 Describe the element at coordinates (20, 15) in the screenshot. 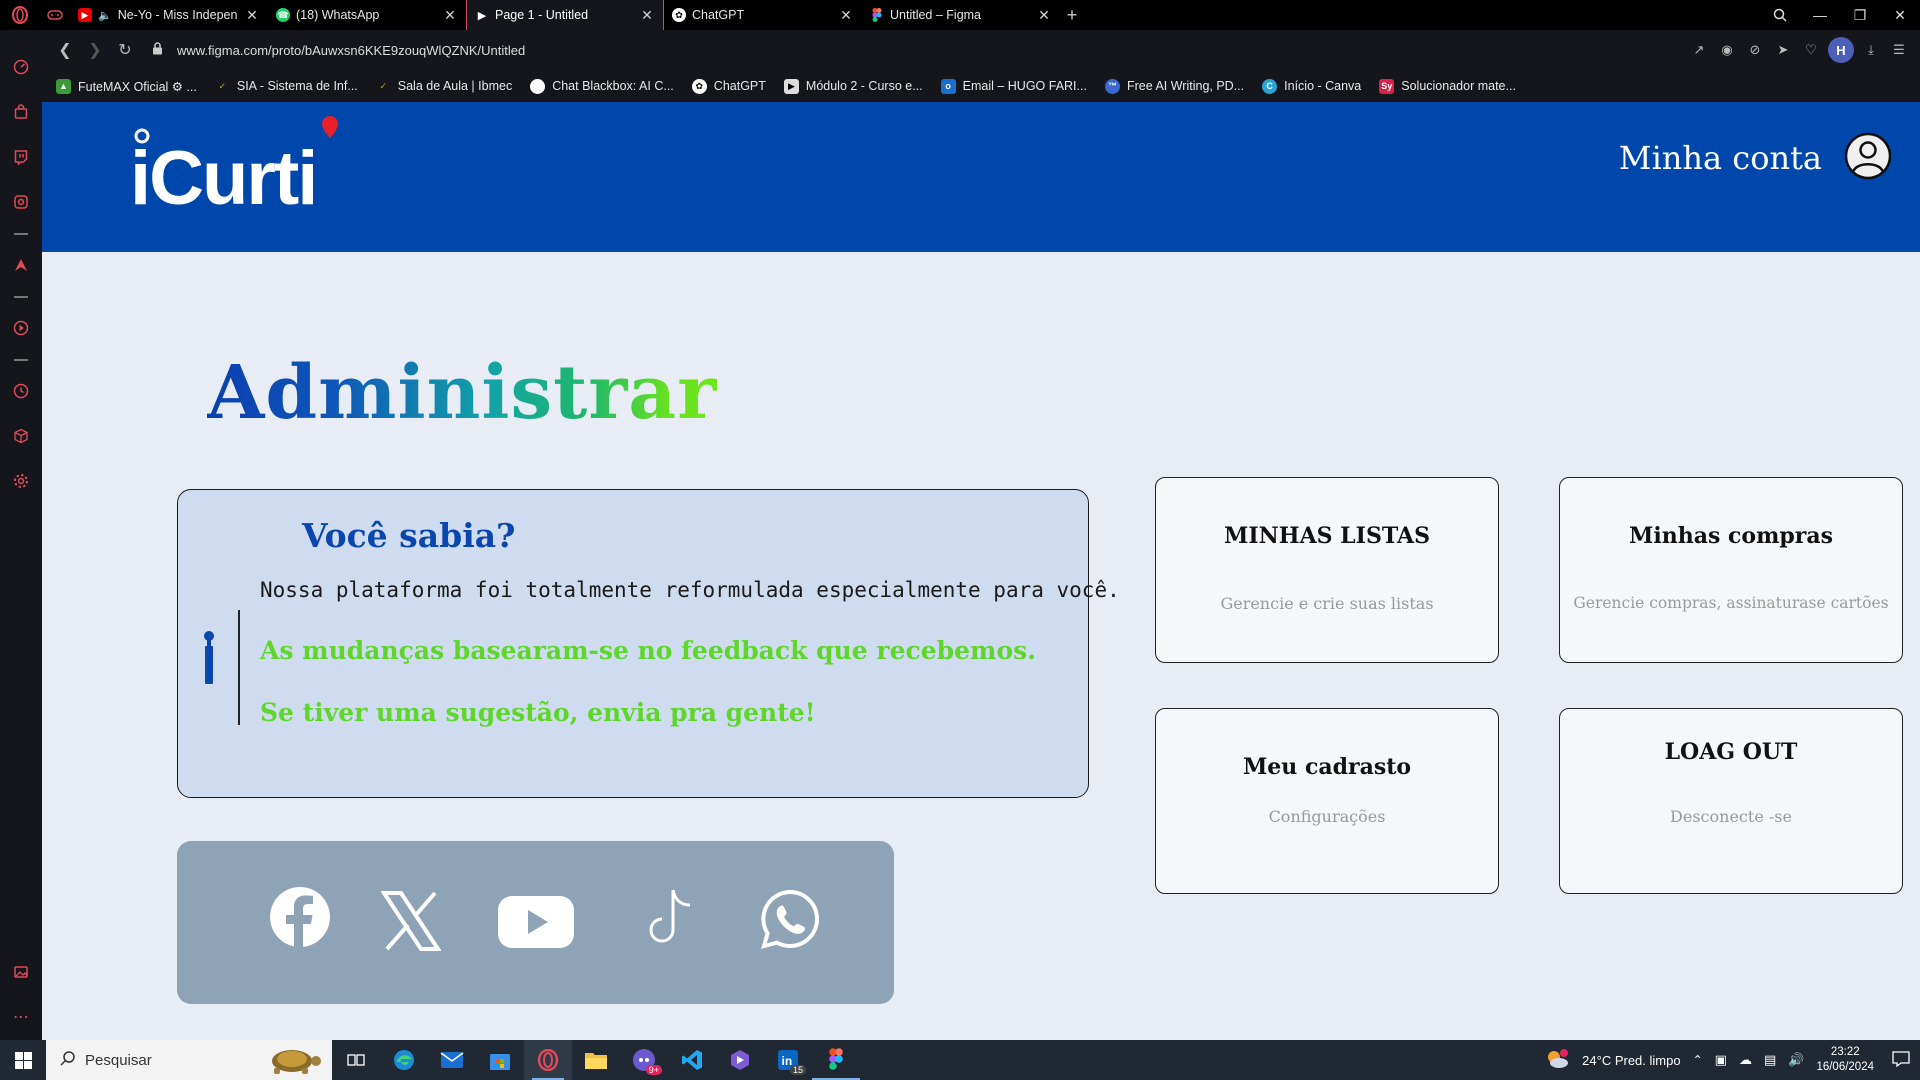

I see `opera-logo-icon` at that location.